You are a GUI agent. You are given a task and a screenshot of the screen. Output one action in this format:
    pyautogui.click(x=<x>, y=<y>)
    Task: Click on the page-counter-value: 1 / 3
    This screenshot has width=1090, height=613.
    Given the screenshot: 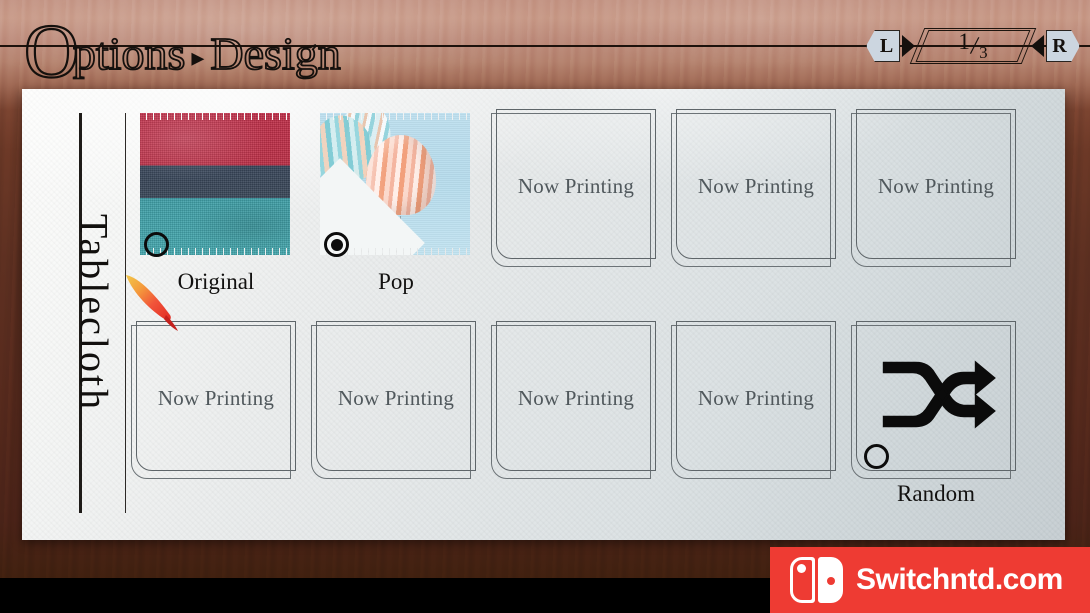 What is the action you would take?
    pyautogui.click(x=973, y=45)
    